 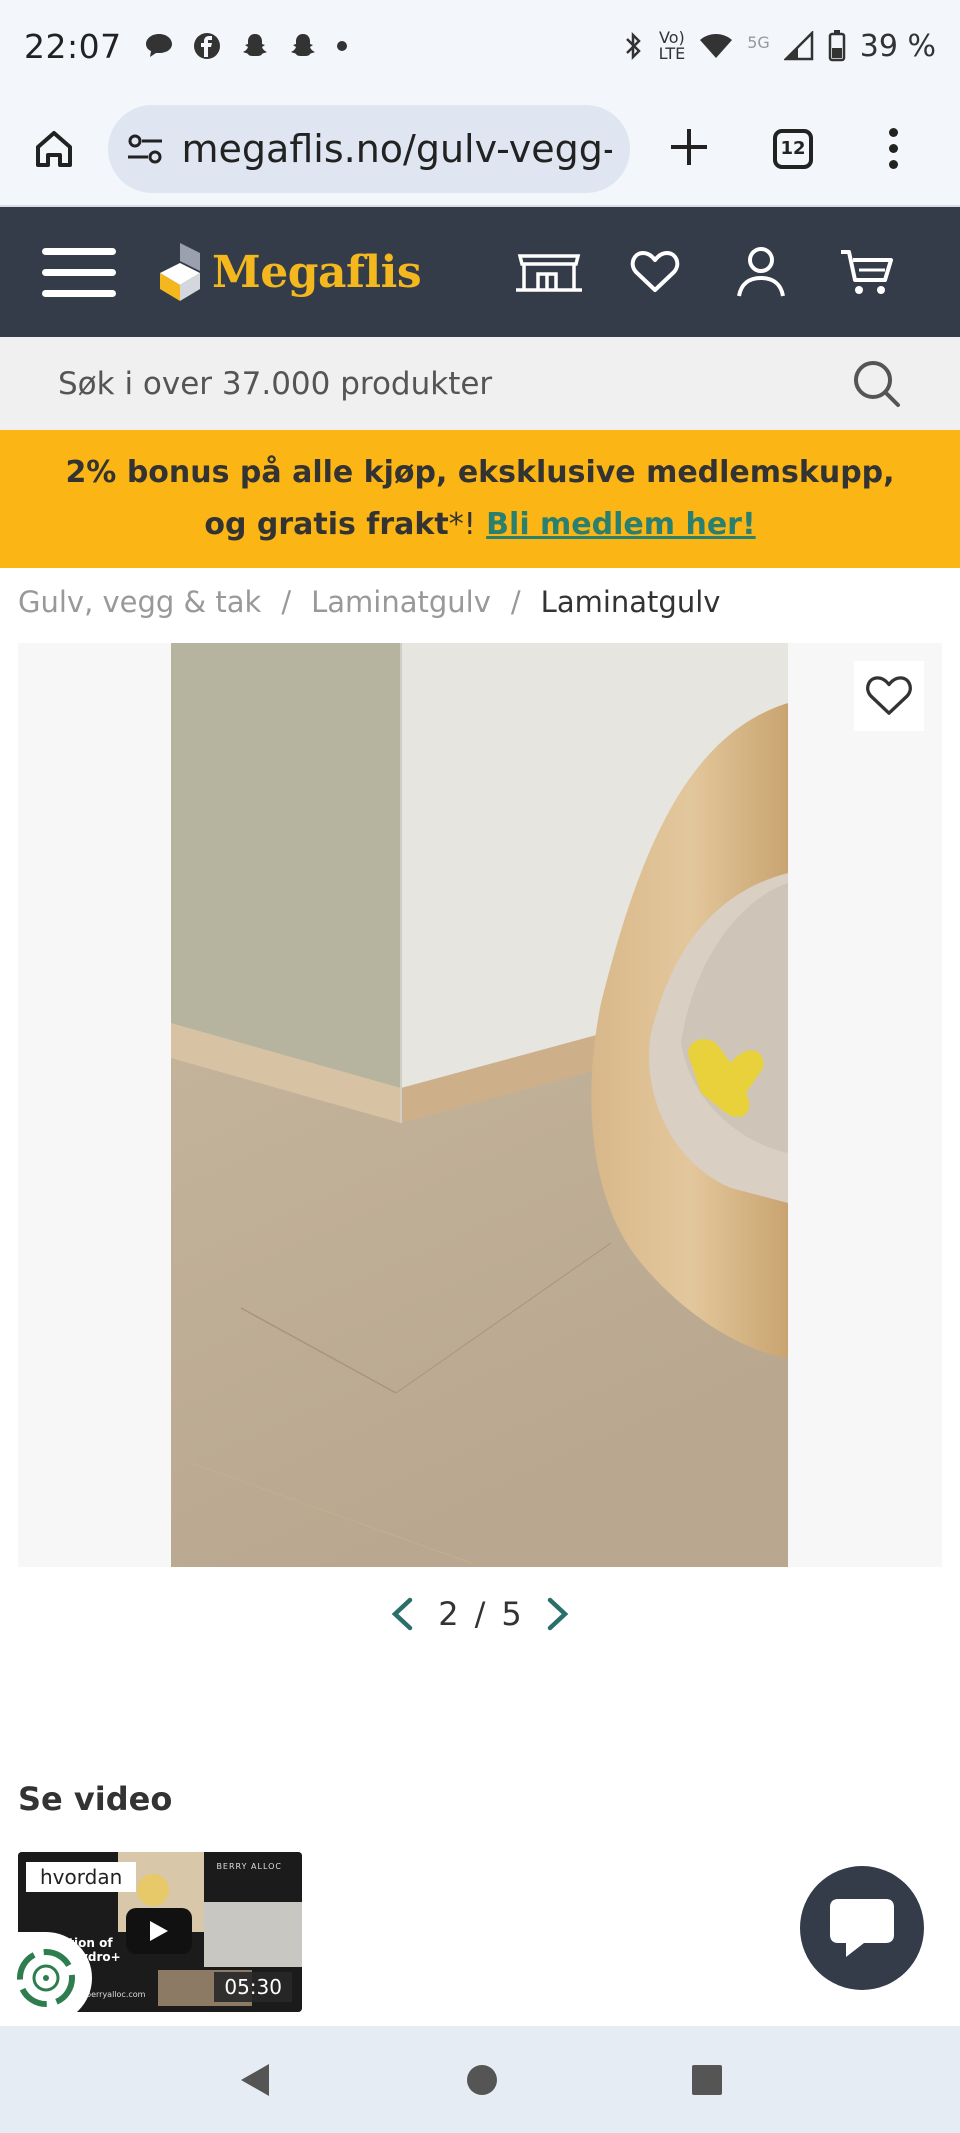 I want to click on android-navigation-bar, so click(x=480, y=2079).